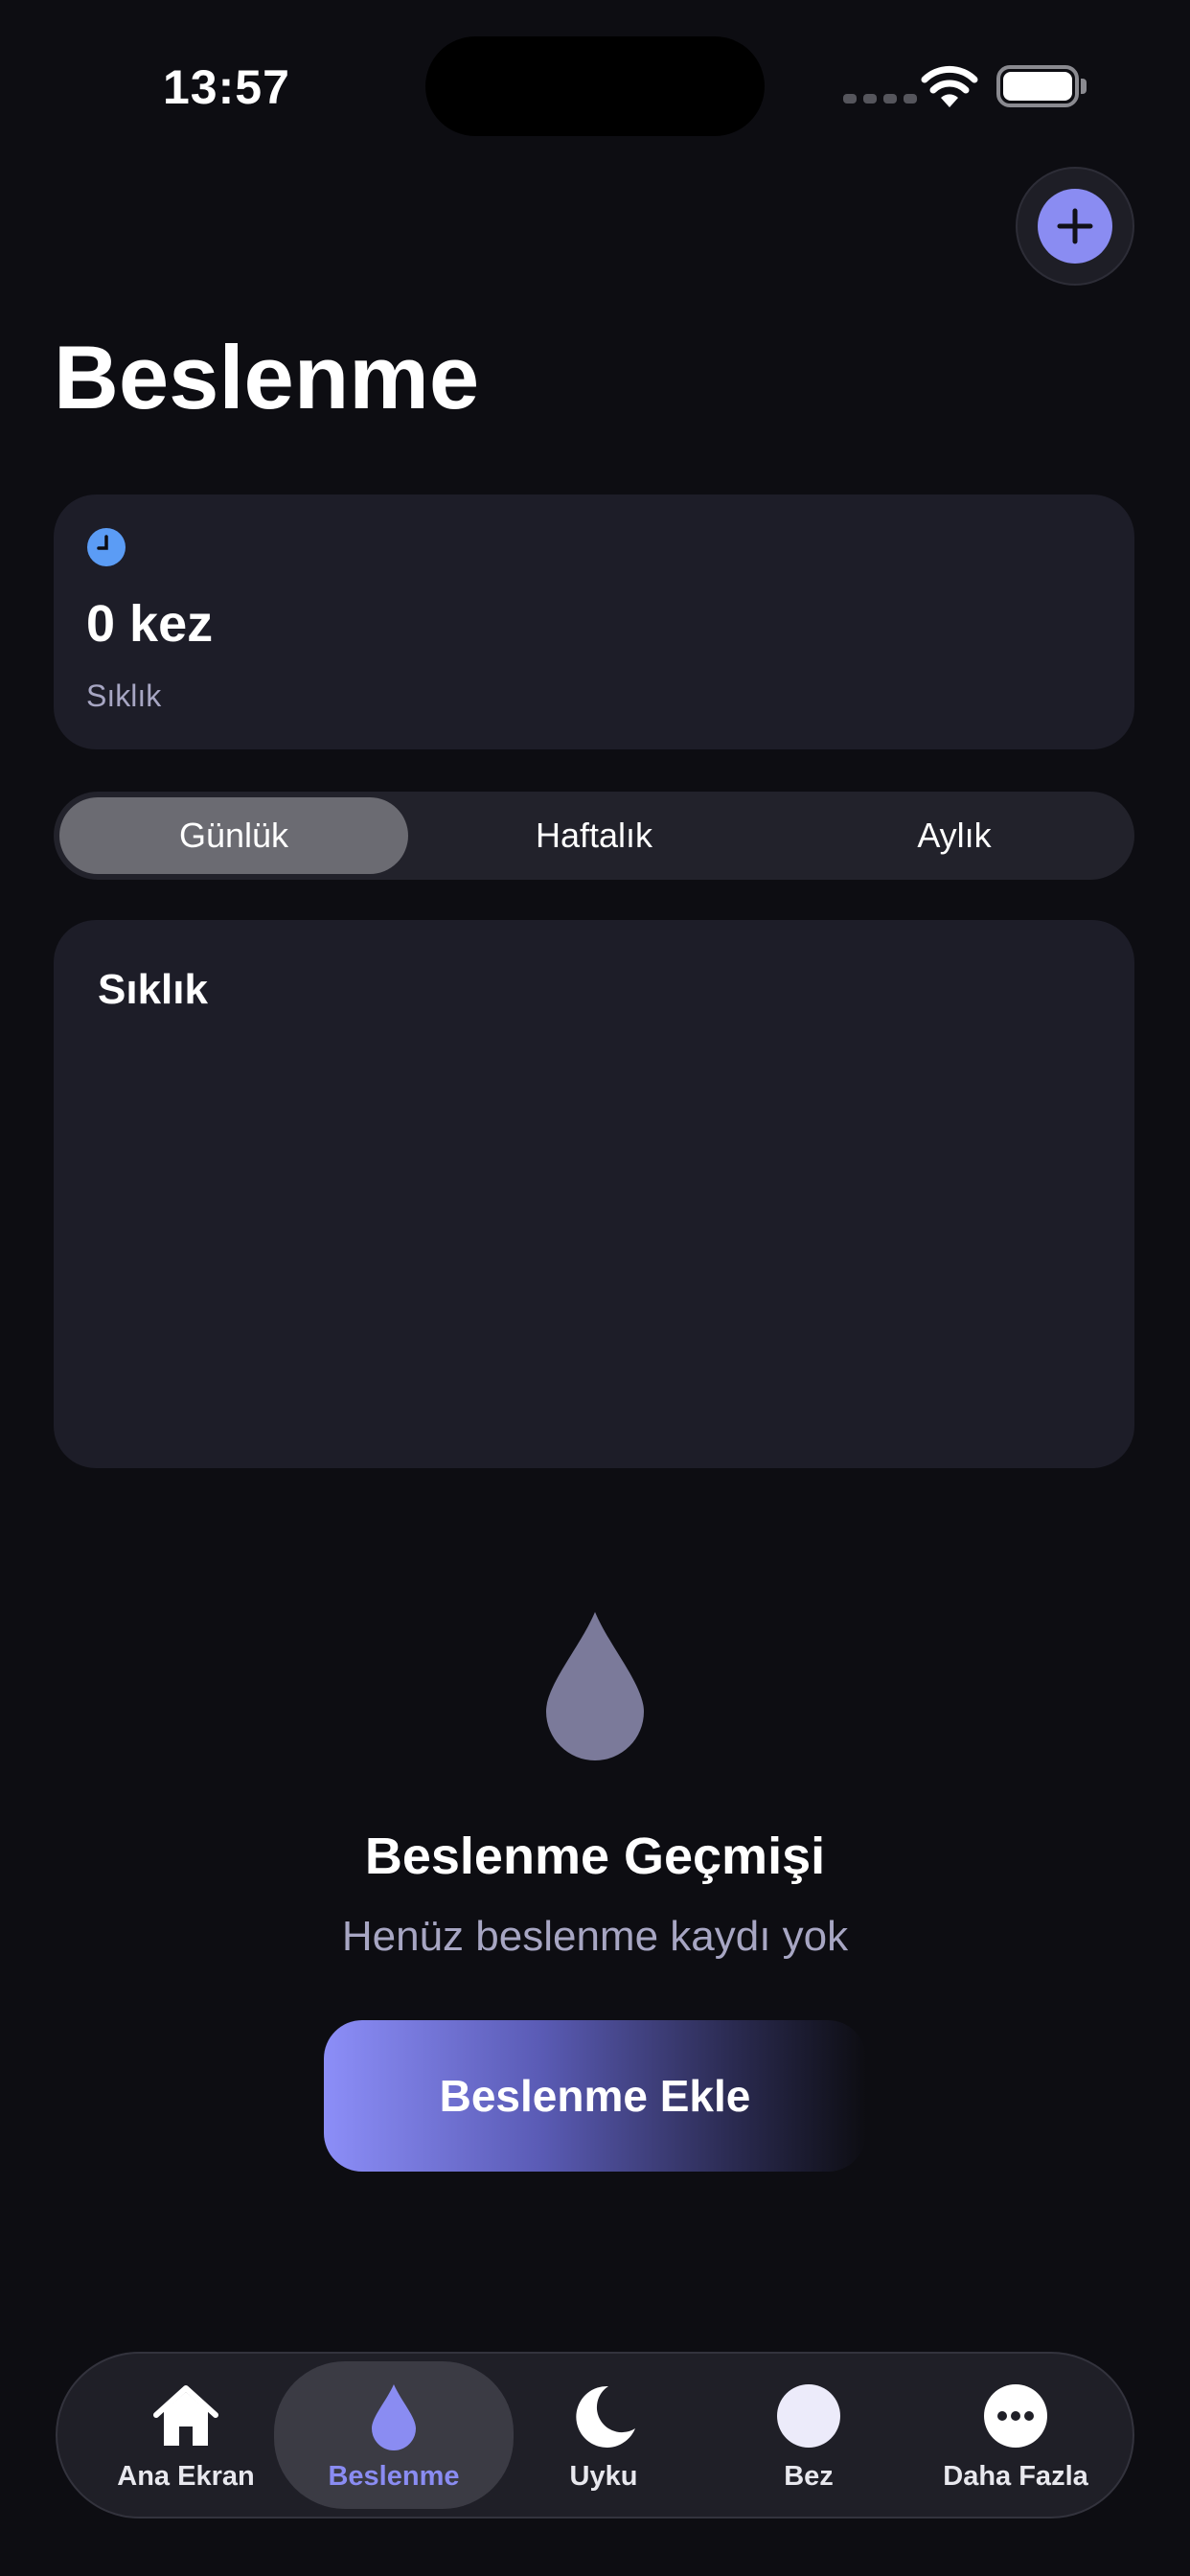  I want to click on segment-weekly: Haftalık, so click(594, 835).